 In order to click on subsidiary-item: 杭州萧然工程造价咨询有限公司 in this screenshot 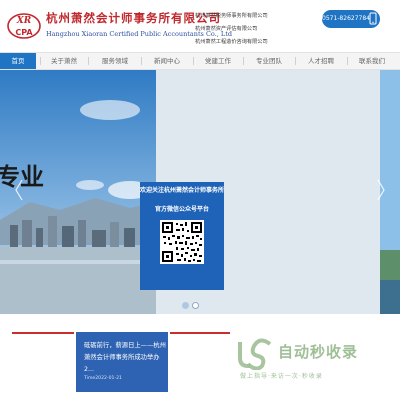, I will do `click(231, 42)`.